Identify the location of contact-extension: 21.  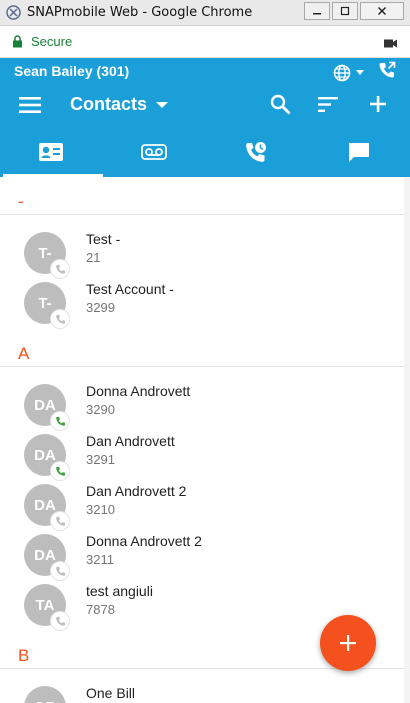
(93, 257).